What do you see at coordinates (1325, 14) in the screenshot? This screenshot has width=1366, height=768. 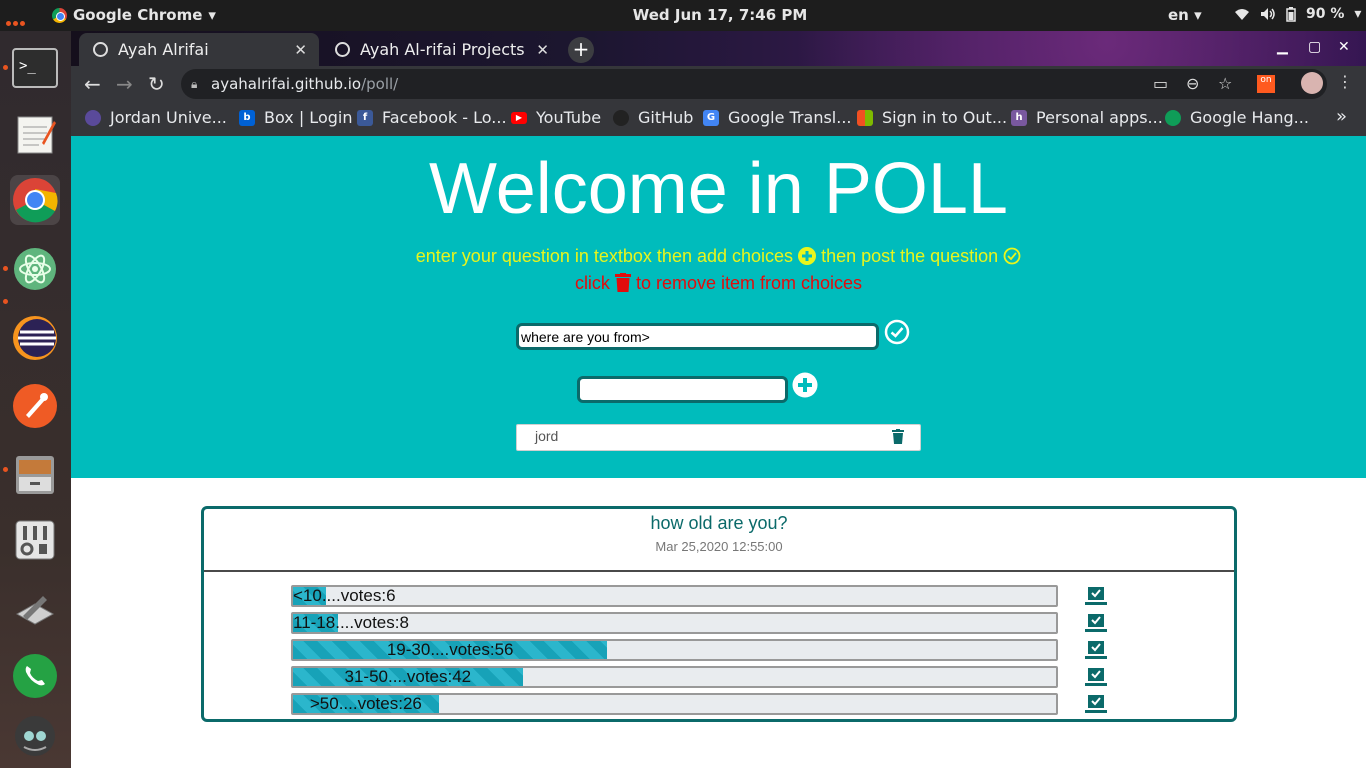 I see `battery-percent: 90 %` at bounding box center [1325, 14].